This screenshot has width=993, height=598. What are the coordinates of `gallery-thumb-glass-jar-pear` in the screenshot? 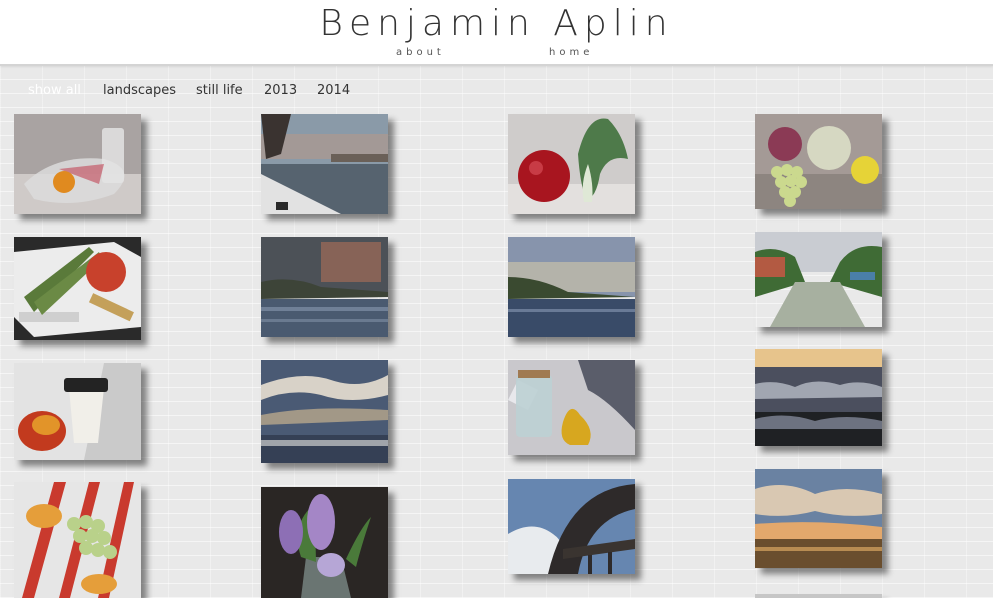 It's located at (571, 407).